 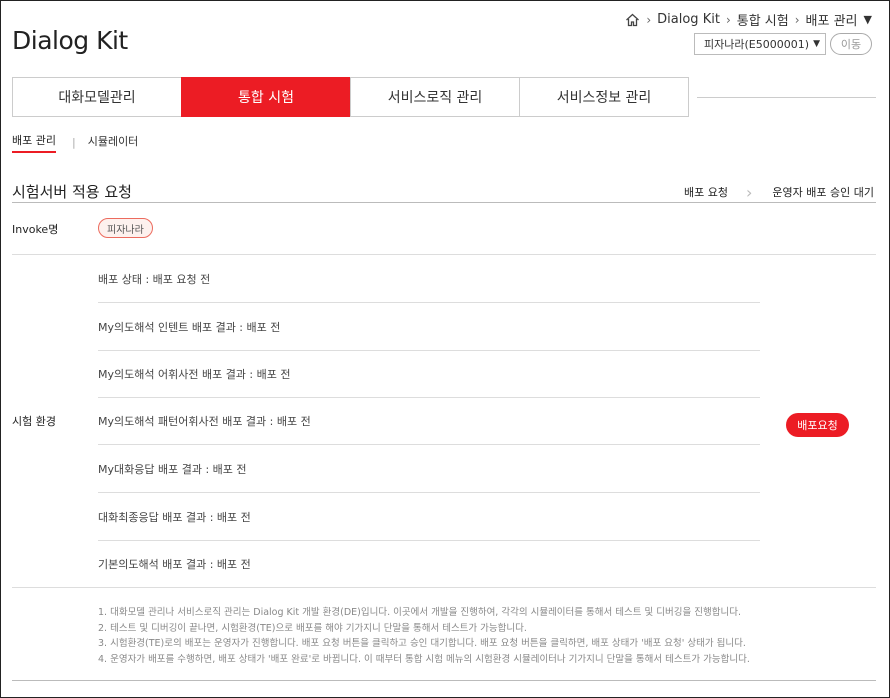 I want to click on breadcrumb: › Dialog Kit › 통합 시험 › 배포 관리 ▼, so click(x=748, y=19).